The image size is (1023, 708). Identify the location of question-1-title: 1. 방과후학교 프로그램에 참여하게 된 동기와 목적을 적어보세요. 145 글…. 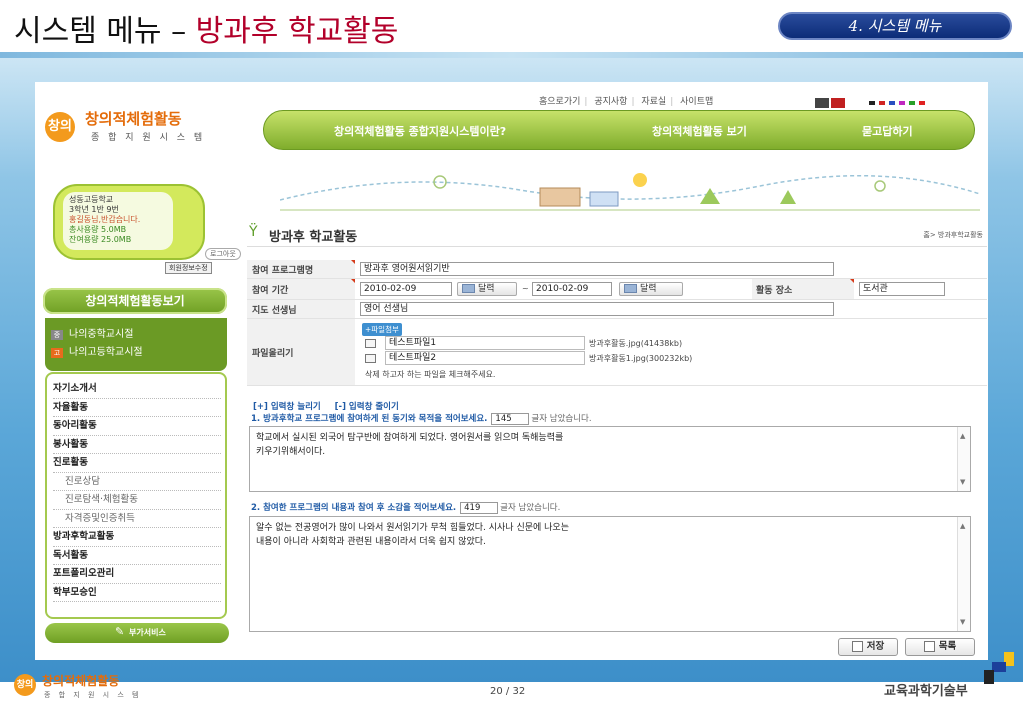
(421, 418).